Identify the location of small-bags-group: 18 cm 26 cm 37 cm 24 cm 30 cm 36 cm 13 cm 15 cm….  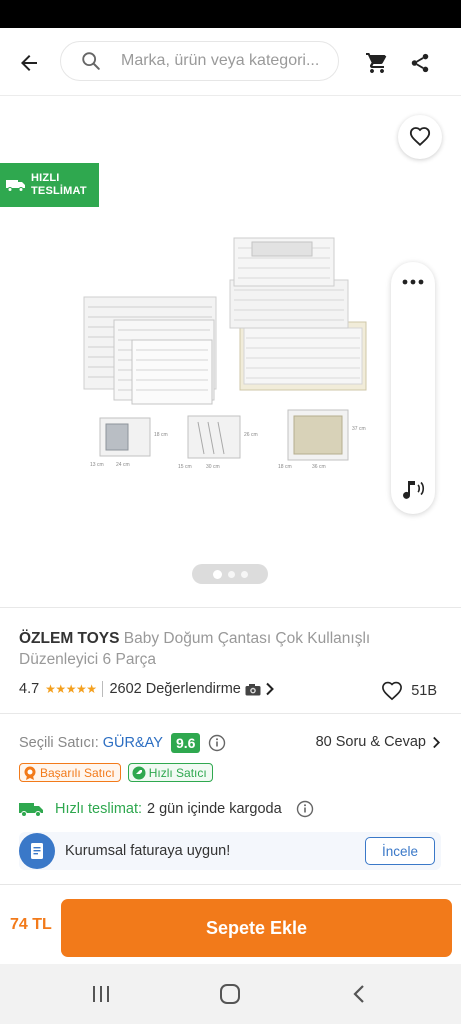
(228, 439).